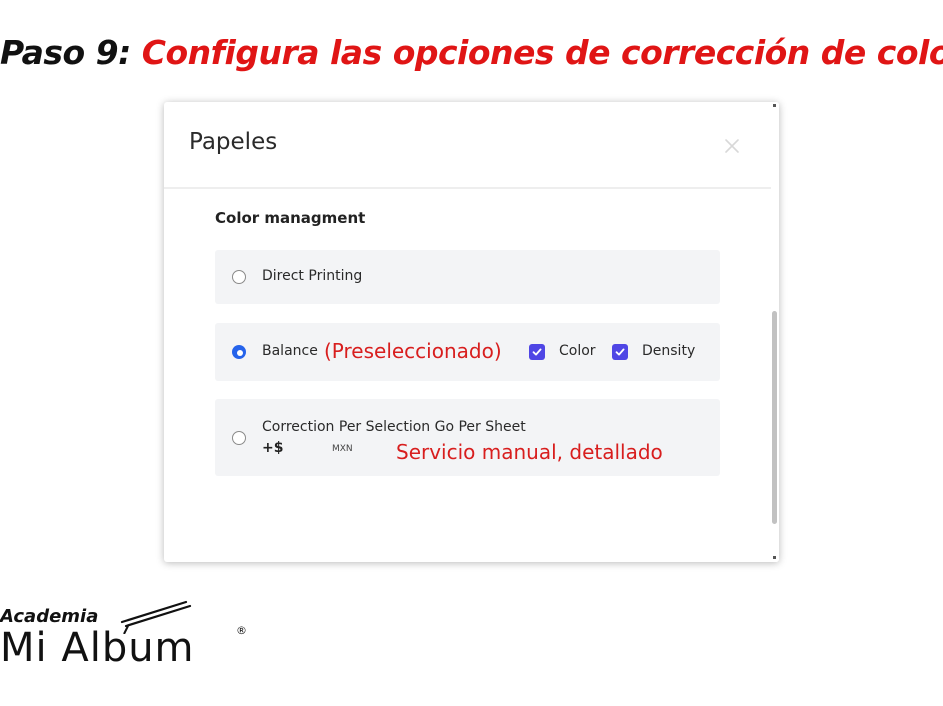  I want to click on checkbox-density, so click(620, 352).